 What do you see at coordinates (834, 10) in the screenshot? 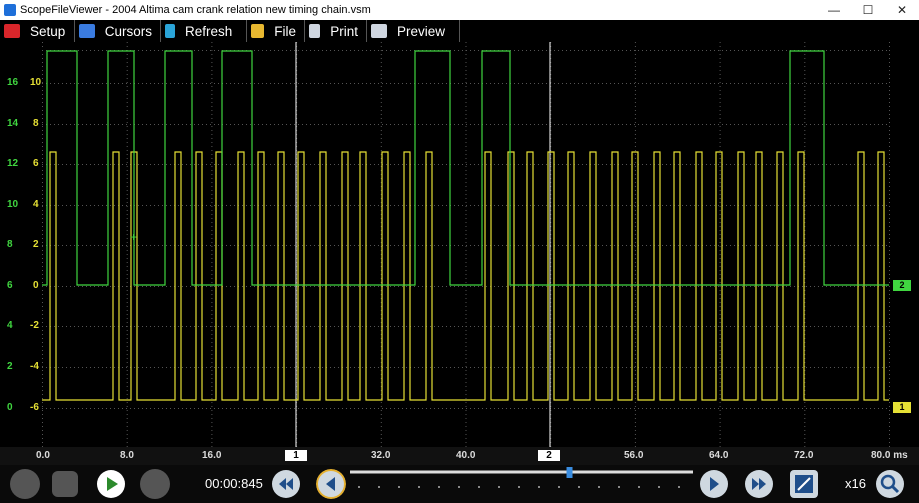
I see `minimize-button: —` at bounding box center [834, 10].